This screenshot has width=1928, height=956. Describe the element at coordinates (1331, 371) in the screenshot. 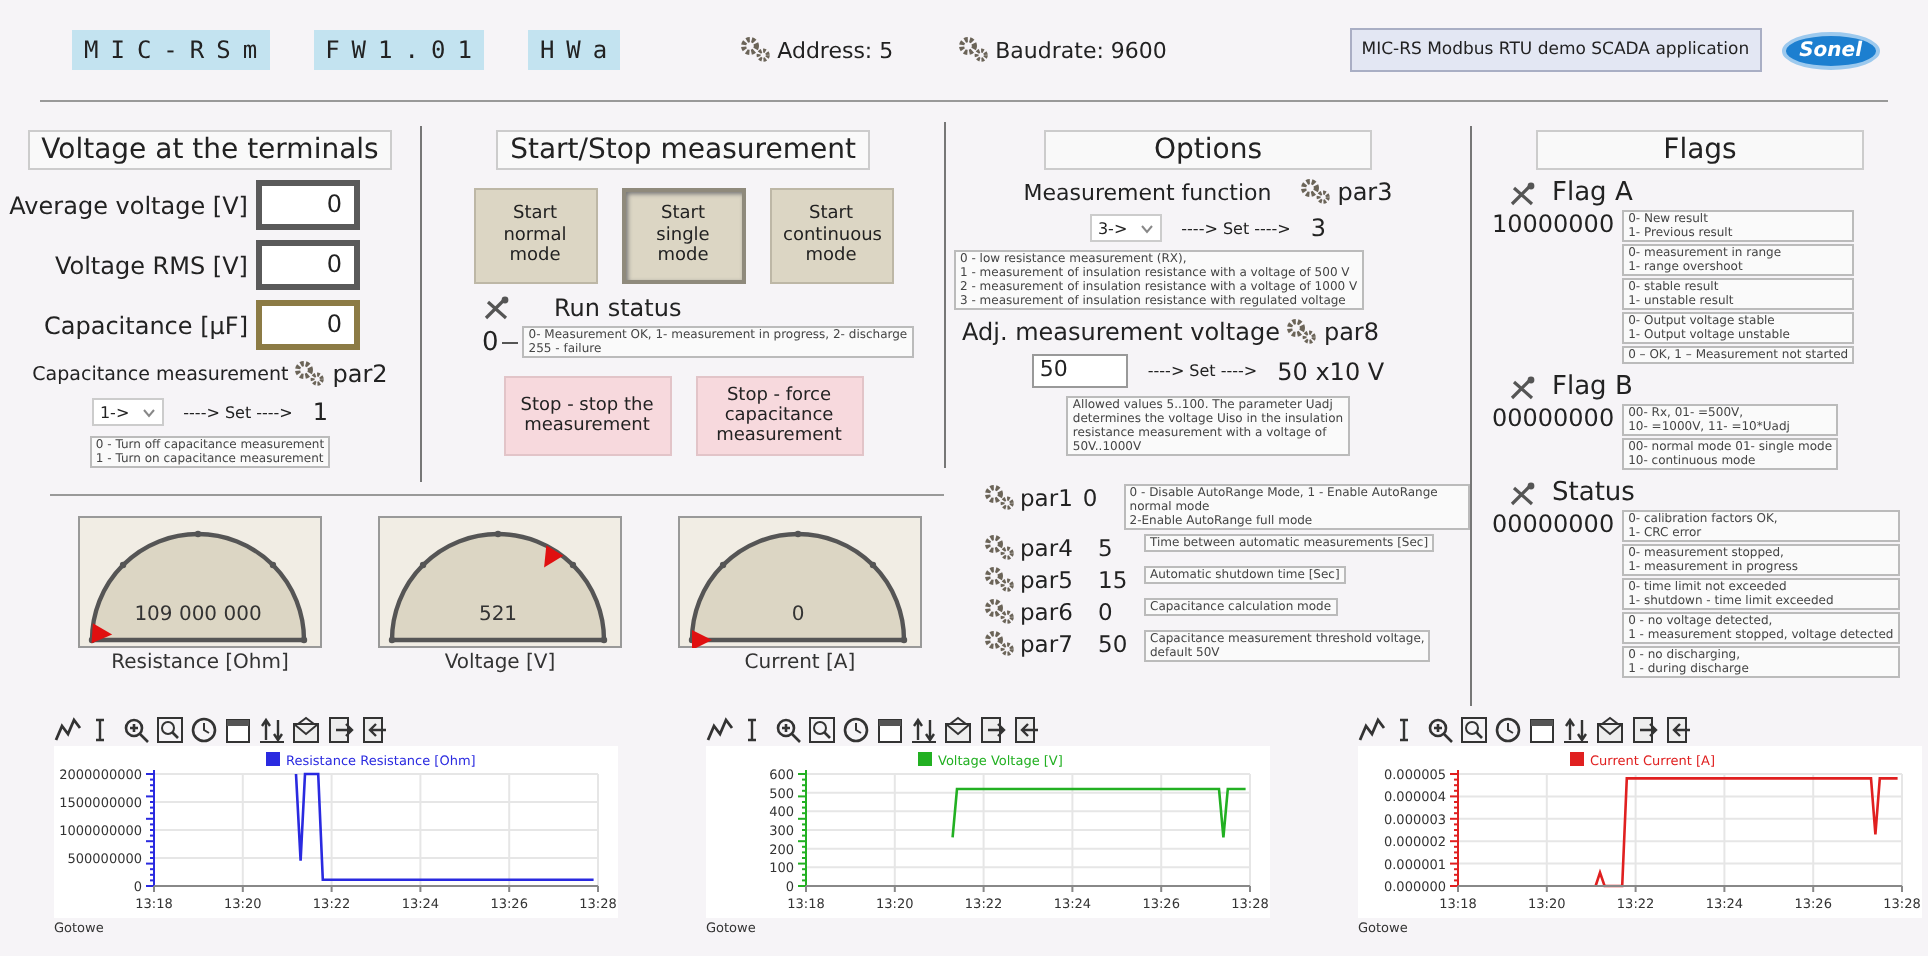

I see `set-value: 50 x10 V` at that location.